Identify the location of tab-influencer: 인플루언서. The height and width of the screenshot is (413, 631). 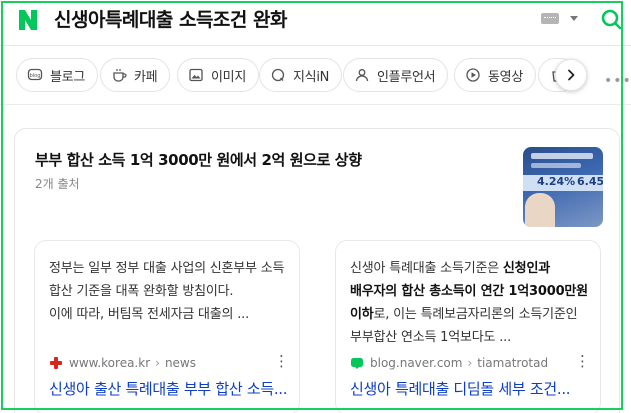
(396, 75).